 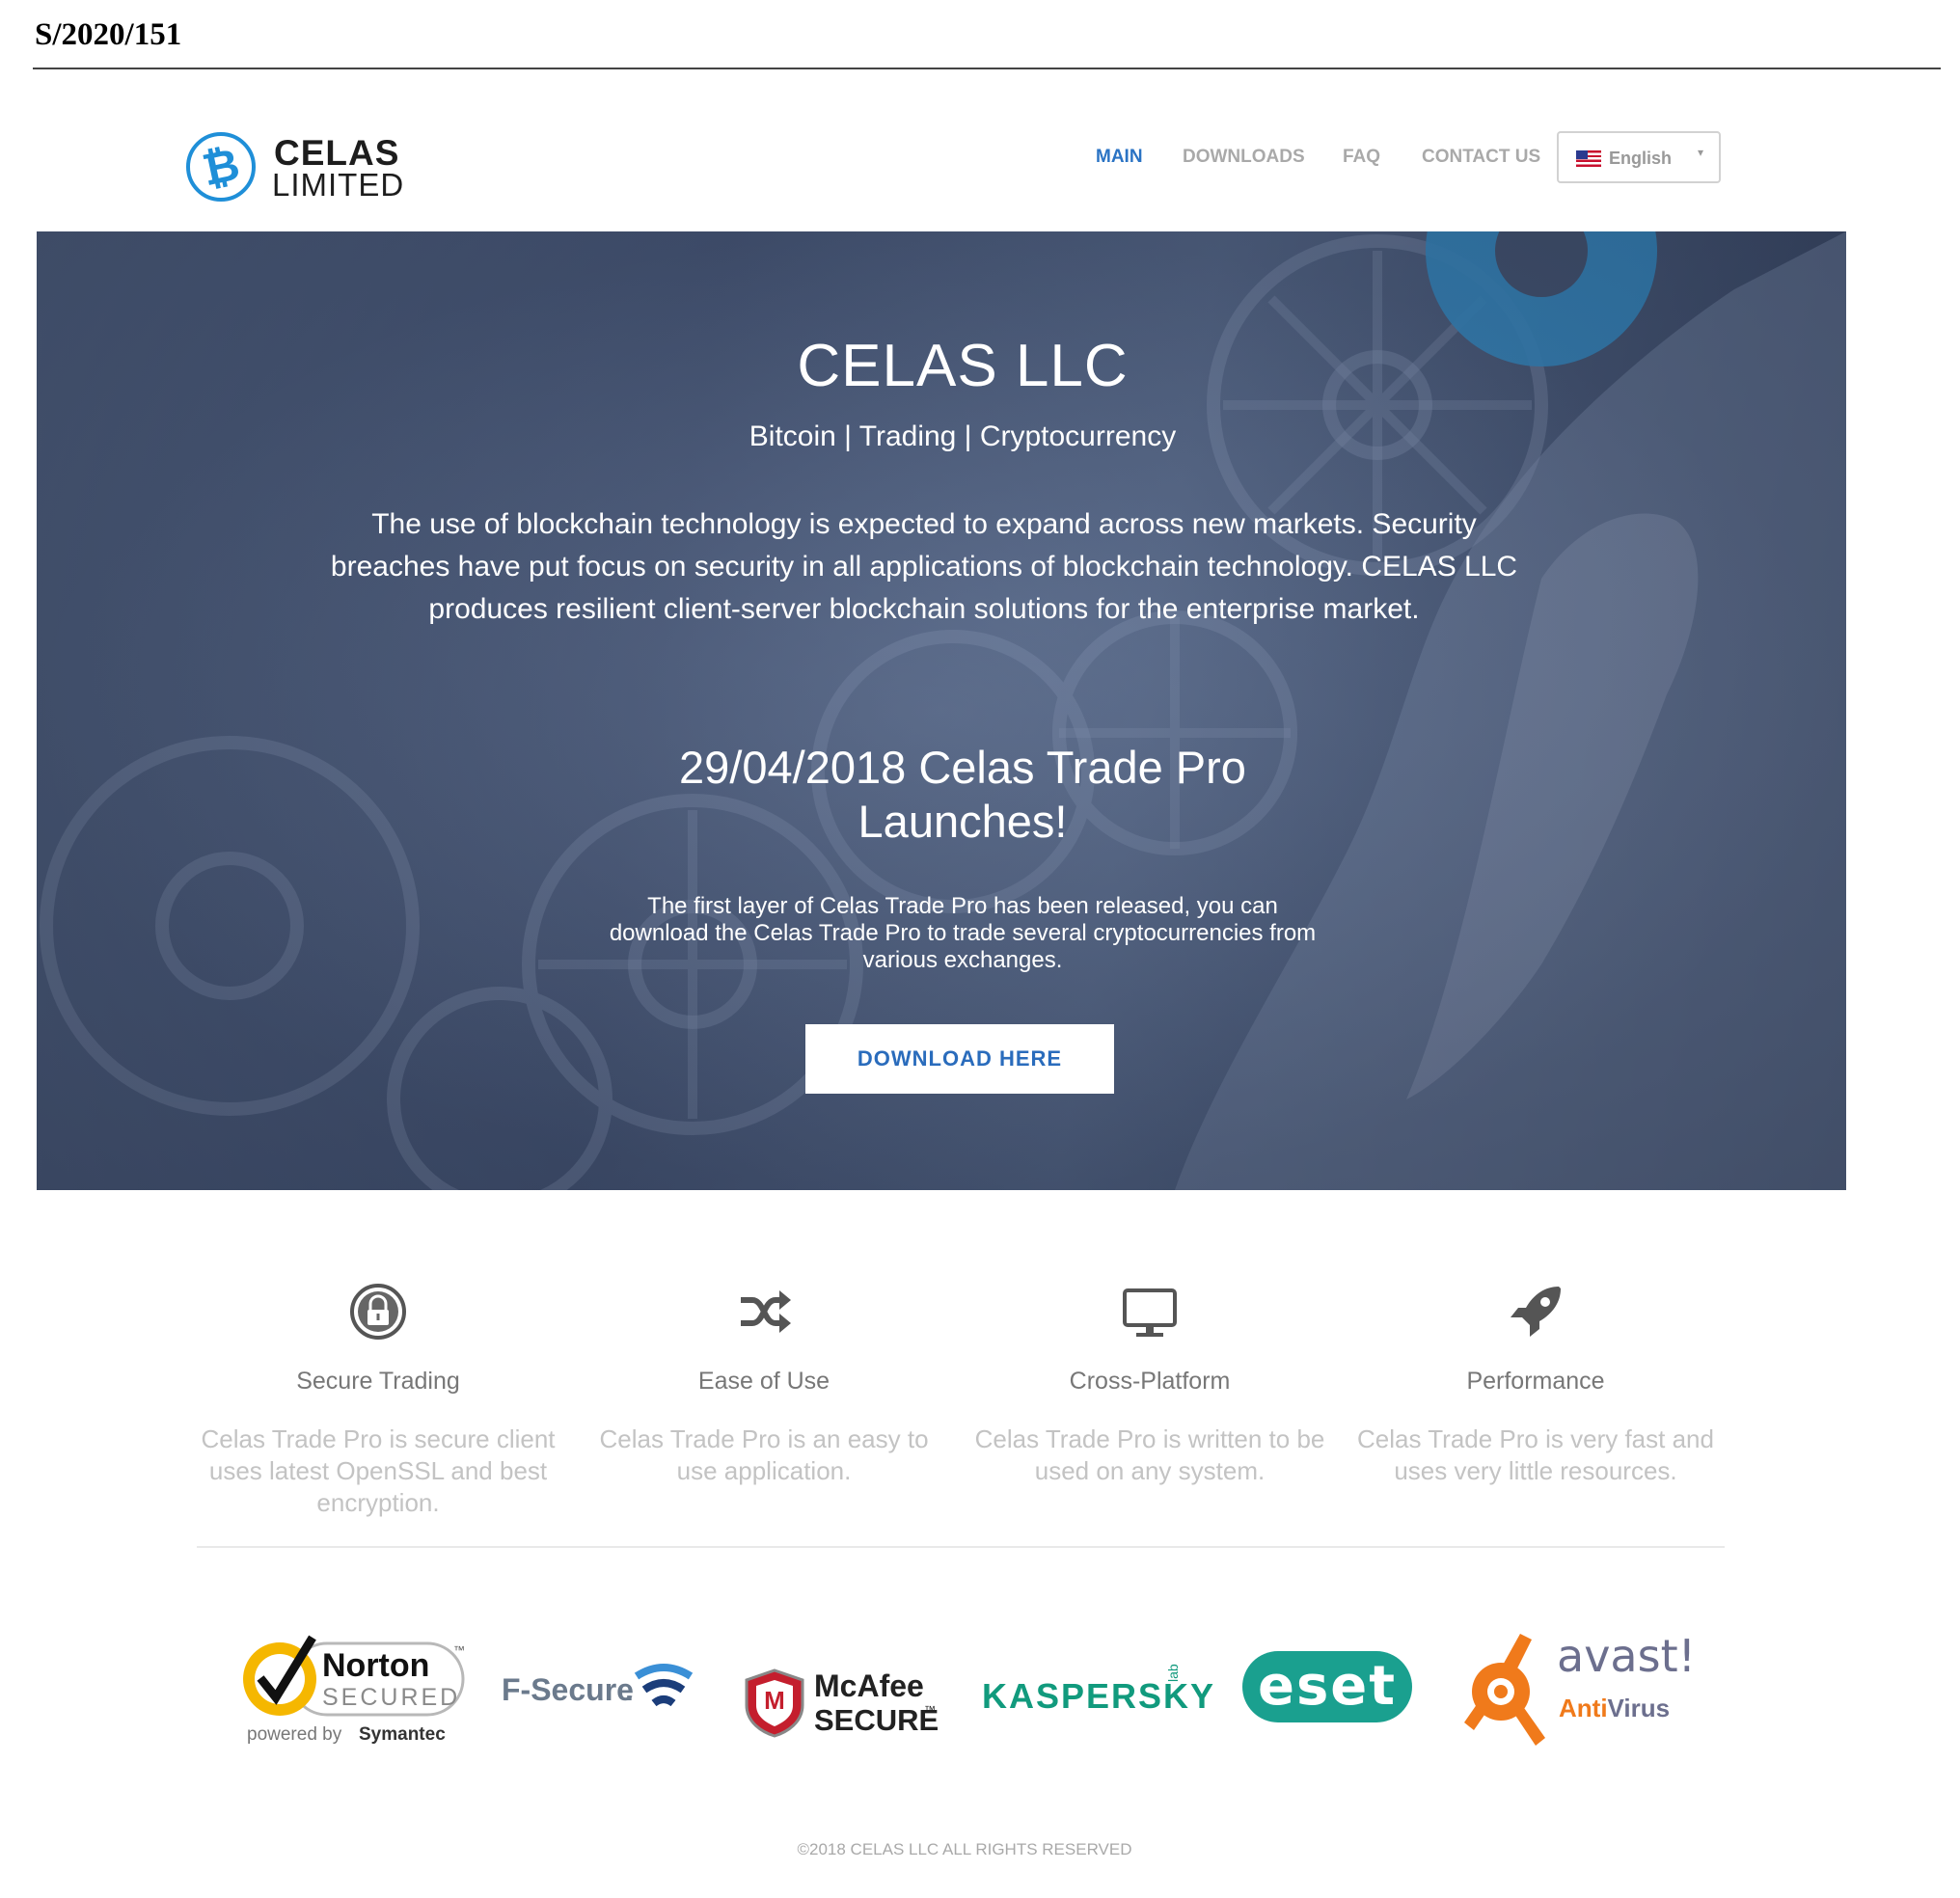 I want to click on mcafee-secure-logo: M McAfee SECURE ™, so click(x=841, y=1703).